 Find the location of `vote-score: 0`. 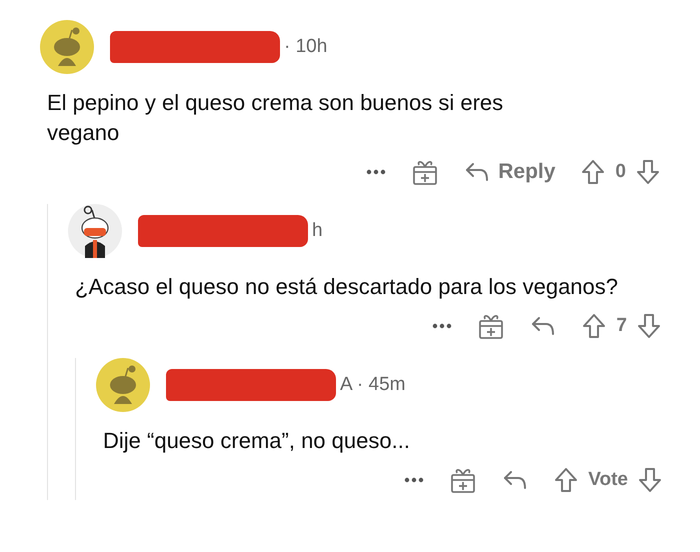

vote-score: 0 is located at coordinates (620, 172).